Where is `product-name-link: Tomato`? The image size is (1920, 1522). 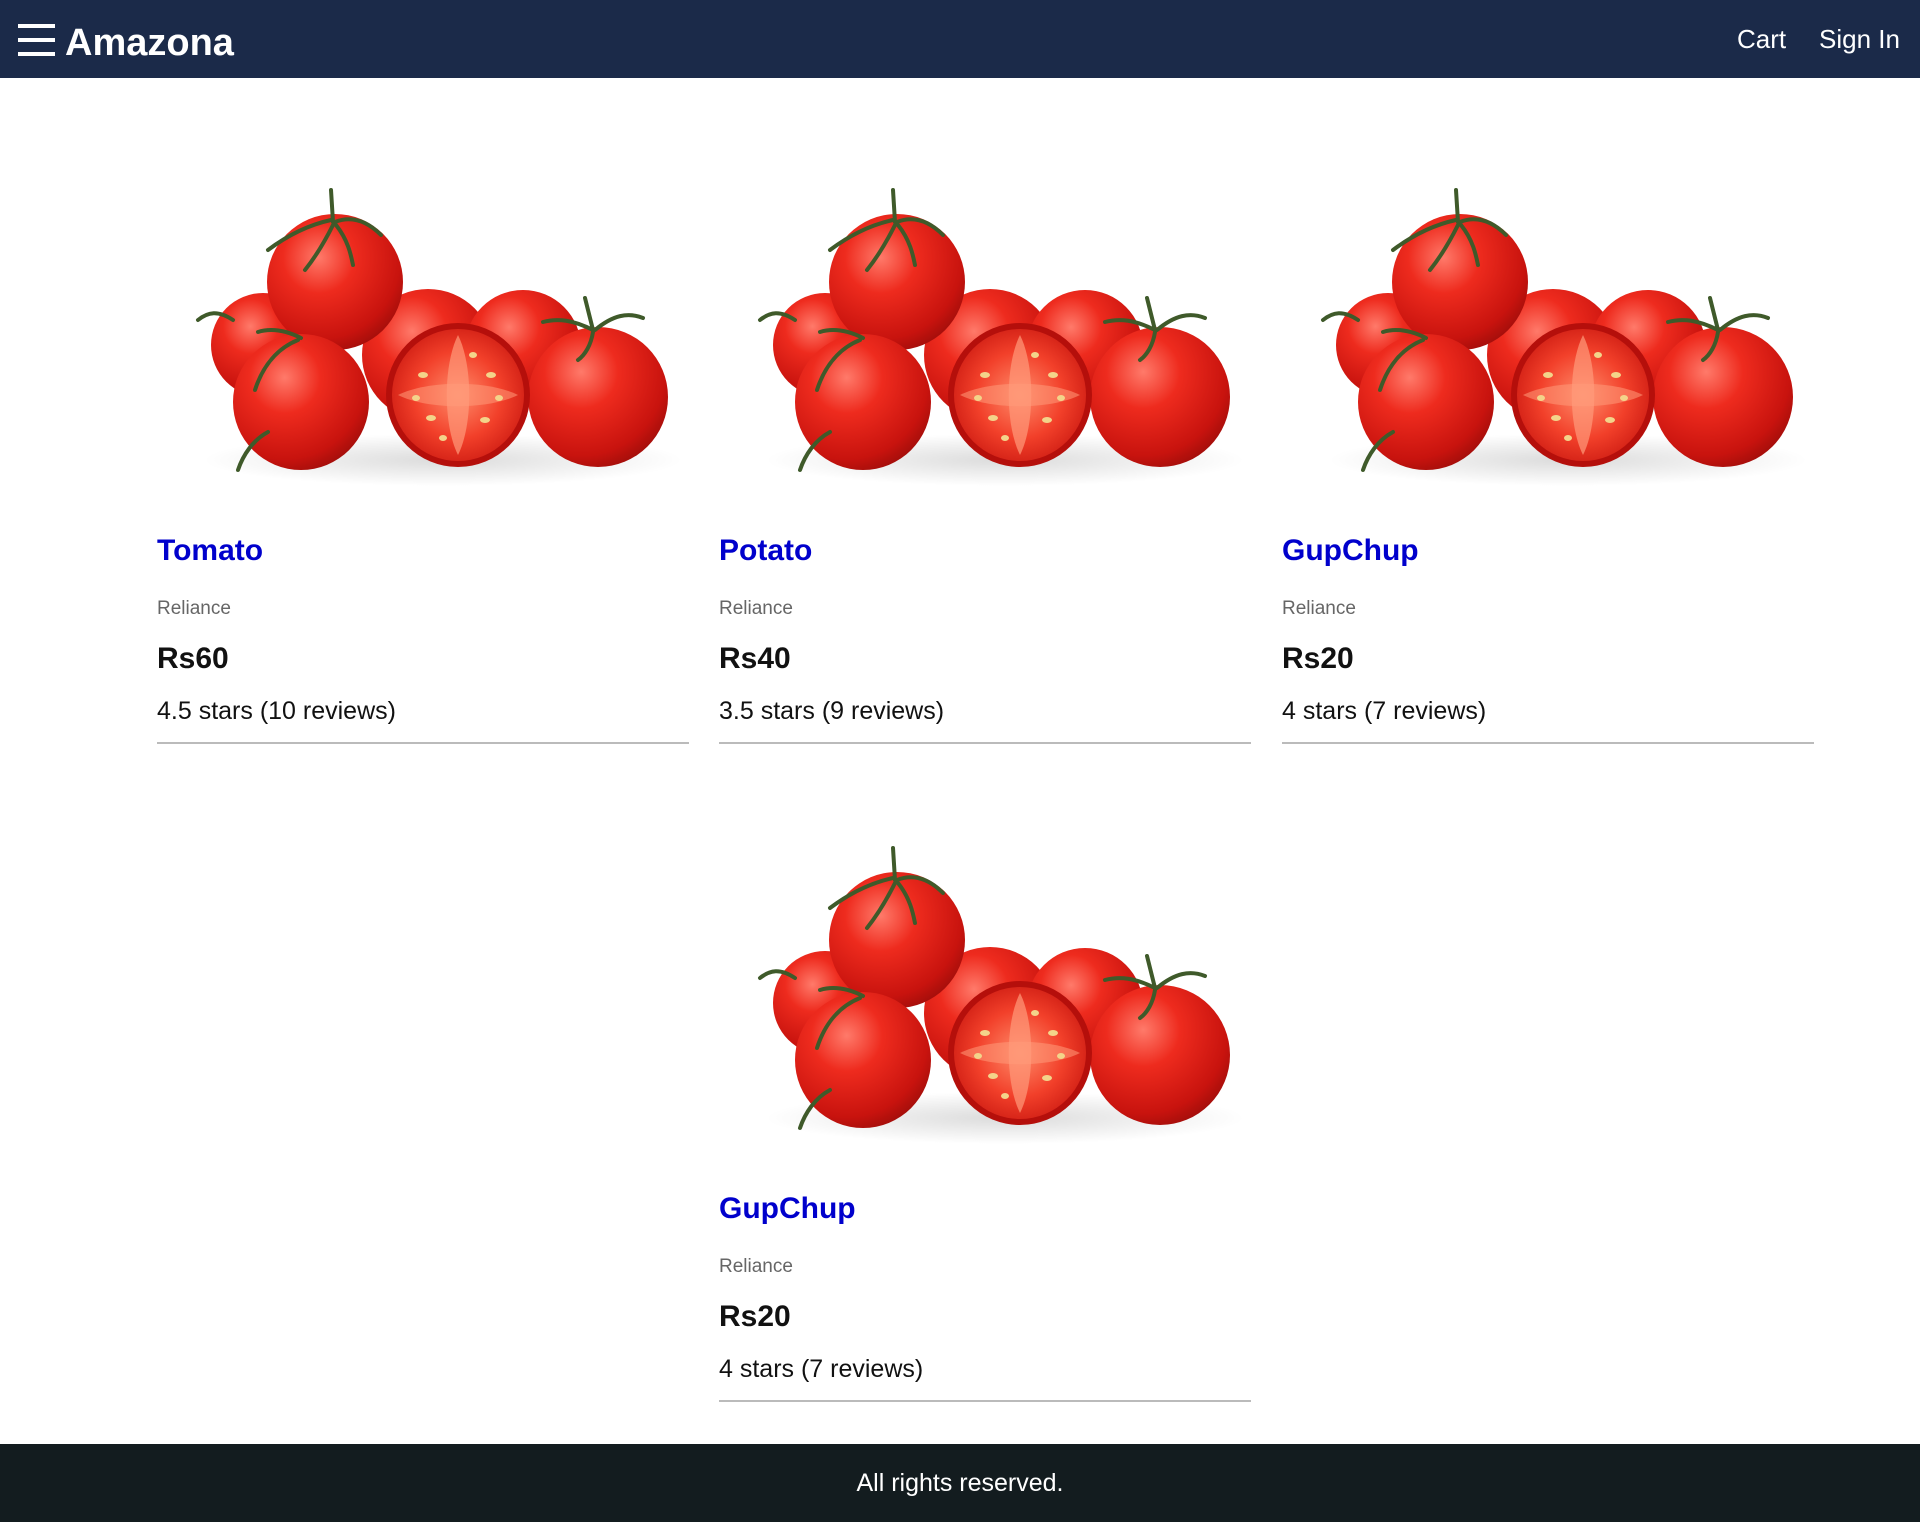 product-name-link: Tomato is located at coordinates (210, 551).